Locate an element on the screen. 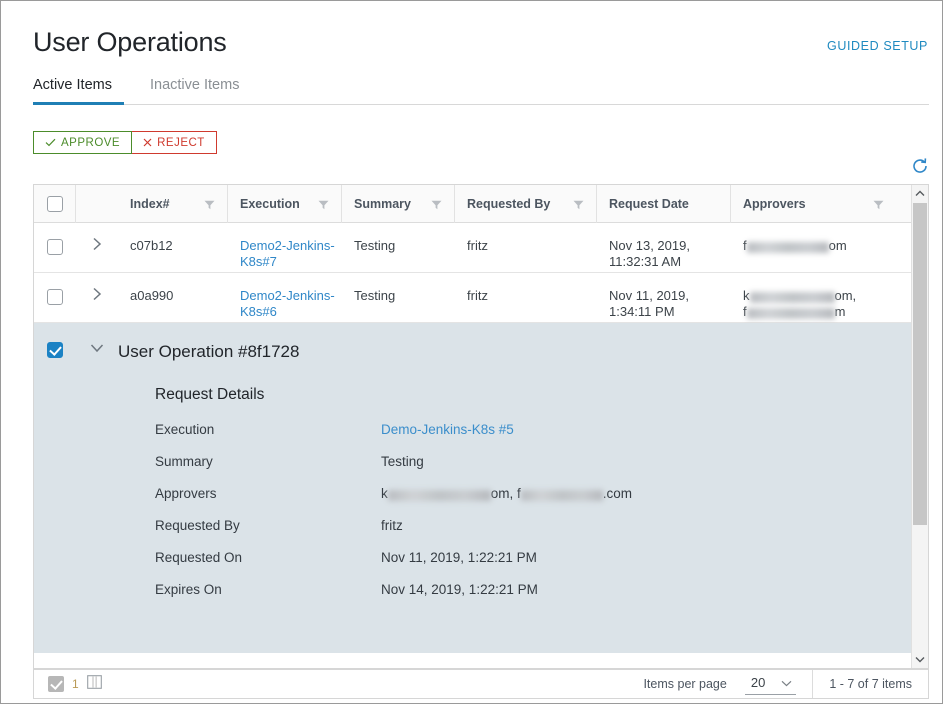 The height and width of the screenshot is (704, 943). column-label: Index# is located at coordinates (150, 203).